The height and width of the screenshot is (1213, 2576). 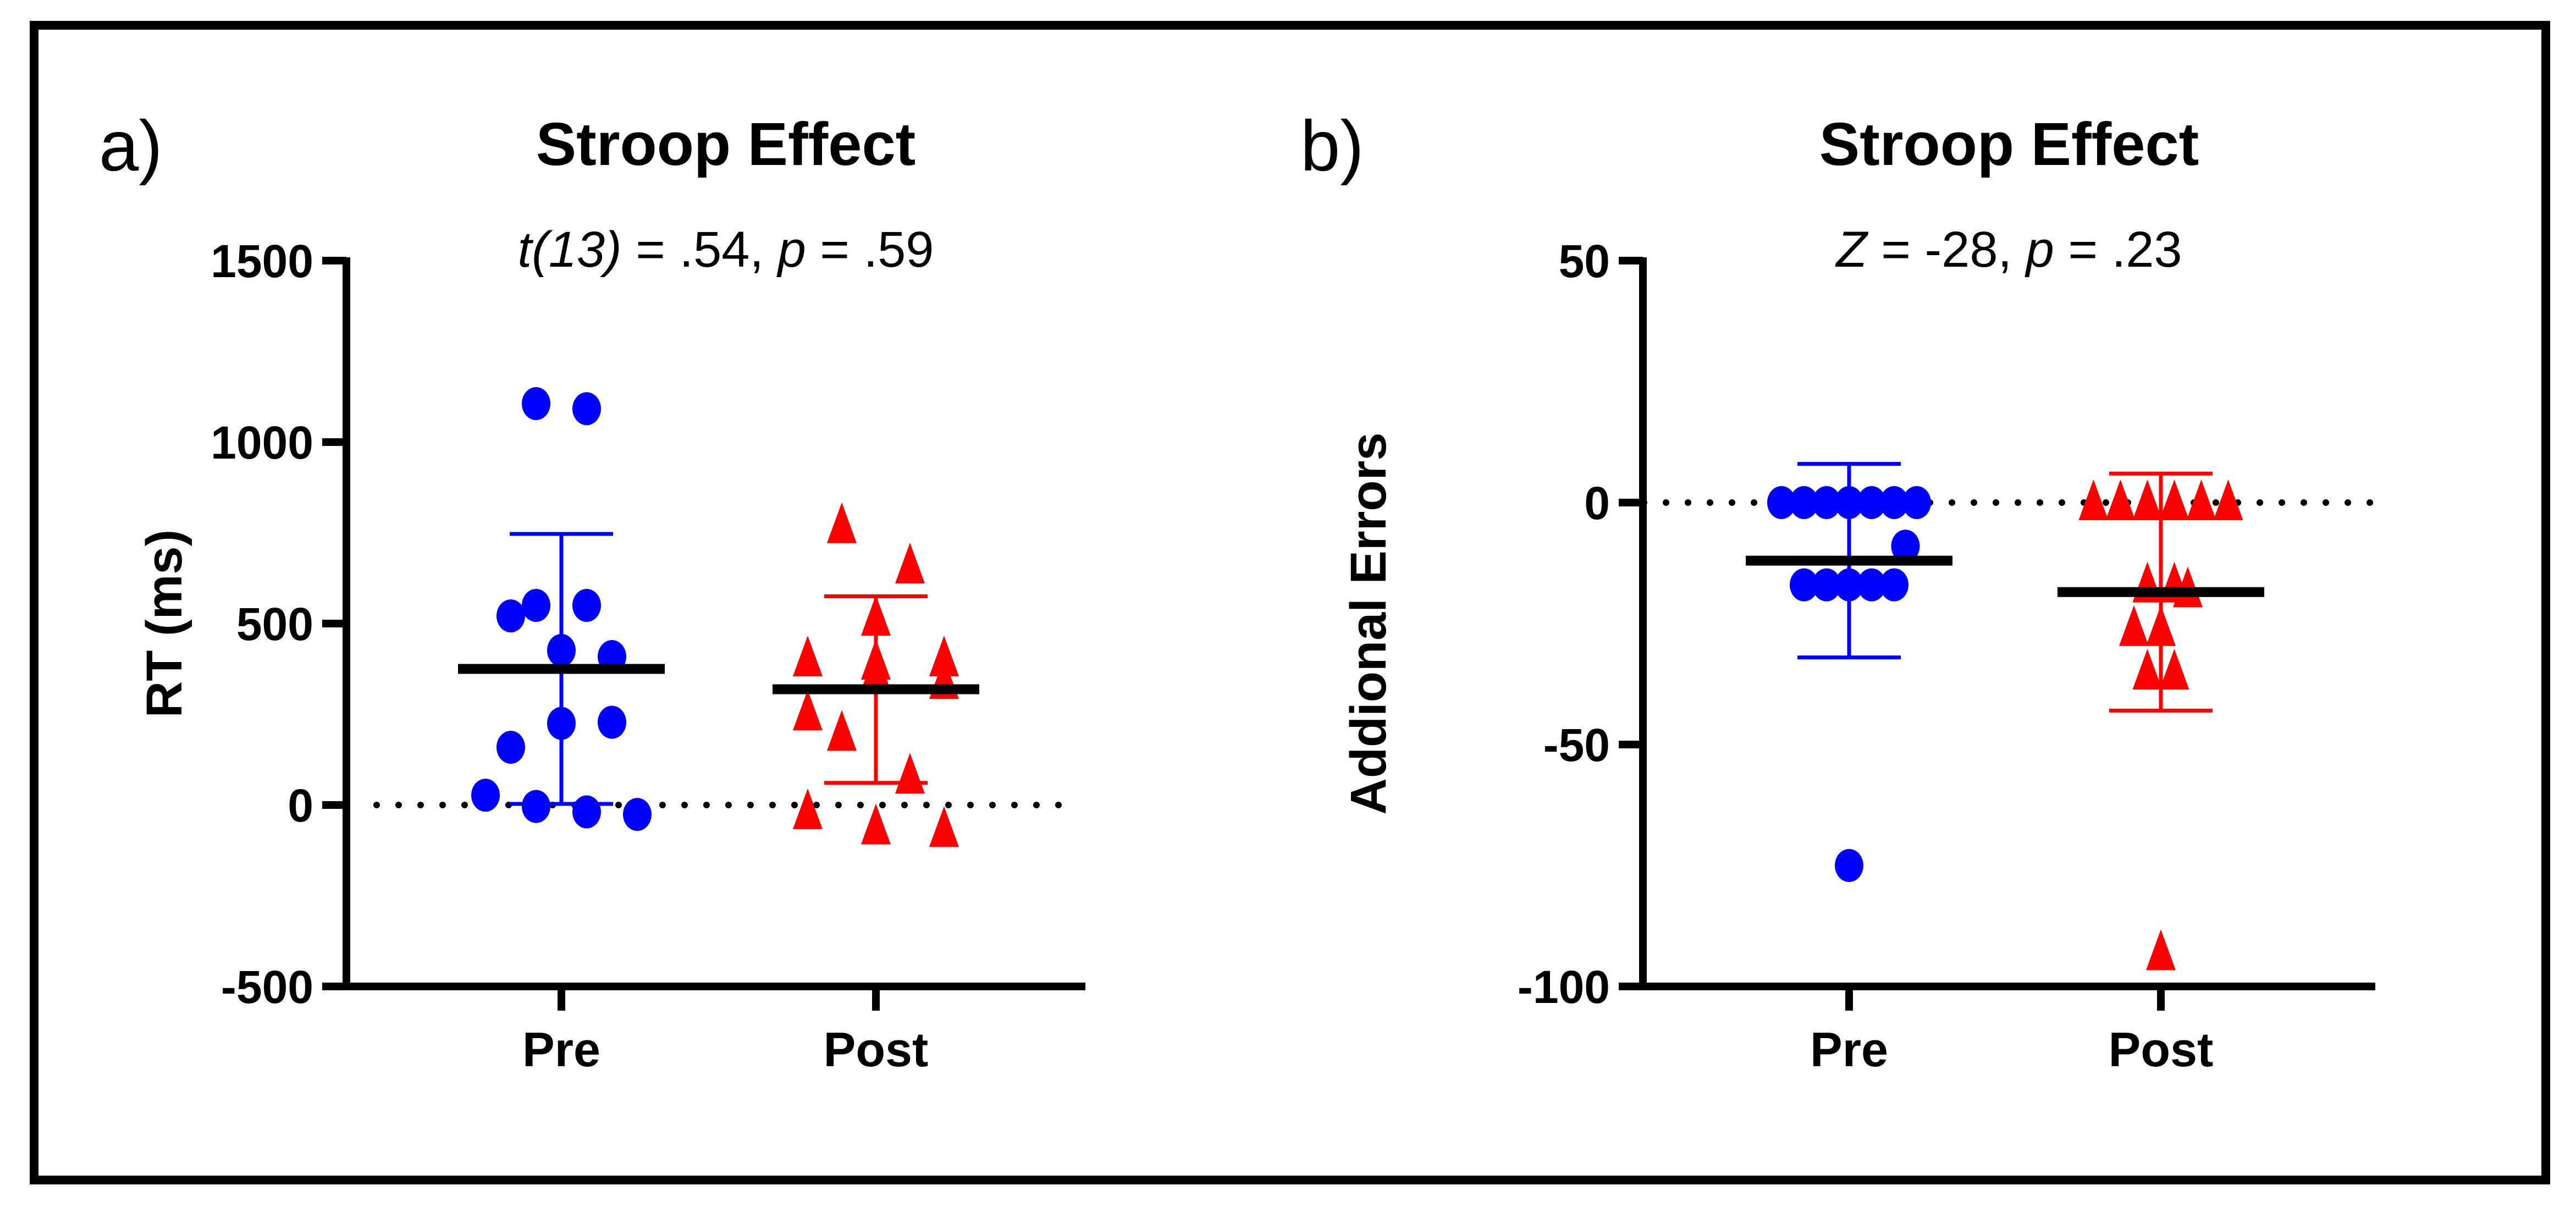 I want to click on y-tick-label: -50, so click(x=1576, y=745).